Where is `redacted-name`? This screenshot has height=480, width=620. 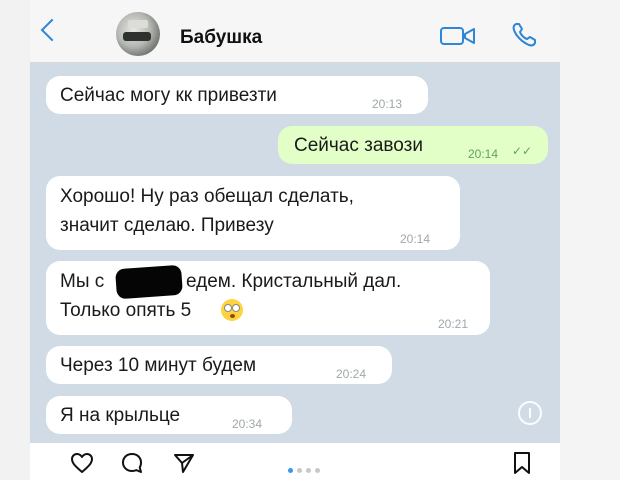 redacted-name is located at coordinates (149, 282).